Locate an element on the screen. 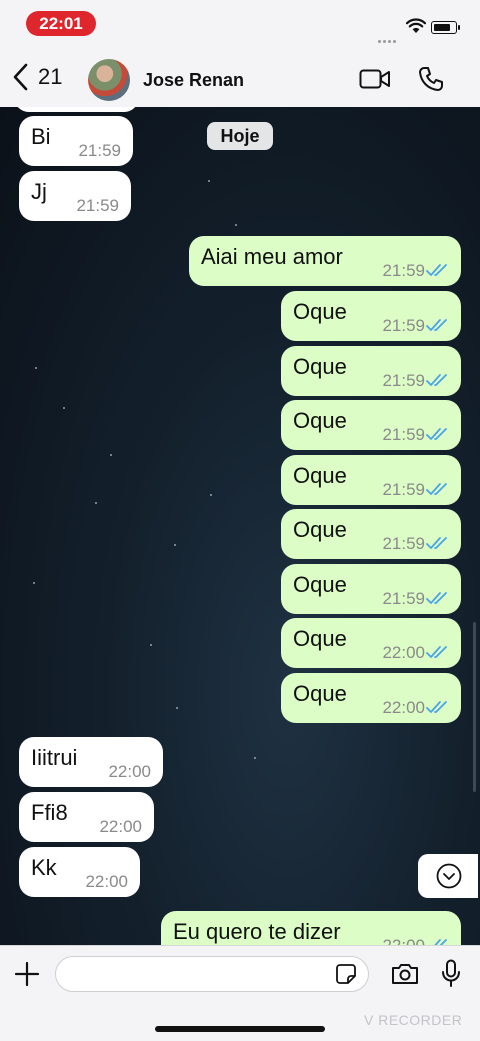 The height and width of the screenshot is (1041, 480). message-in: Iiitrui 22:00 is located at coordinates (91, 762).